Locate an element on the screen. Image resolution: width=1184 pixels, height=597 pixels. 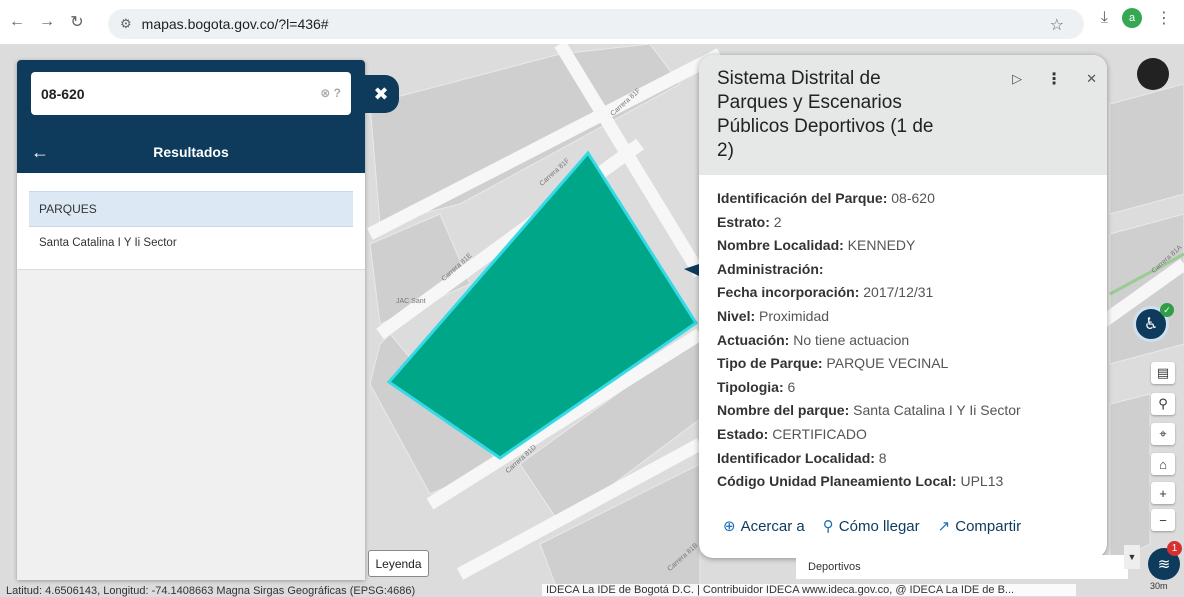
route-icon: ⚲ is located at coordinates (828, 526).